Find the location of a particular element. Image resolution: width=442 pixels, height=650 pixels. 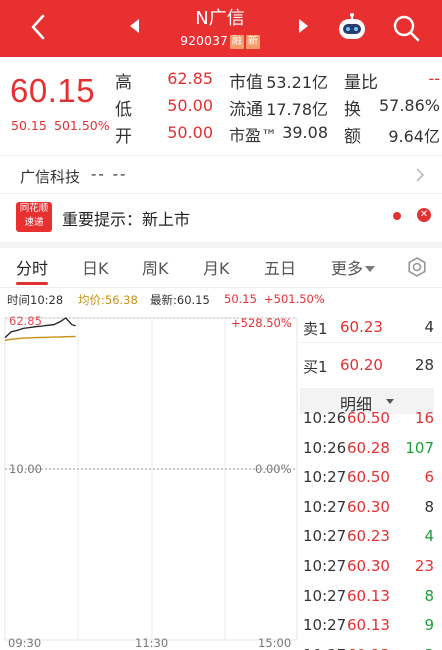

turnover-label: 换 is located at coordinates (352, 110).